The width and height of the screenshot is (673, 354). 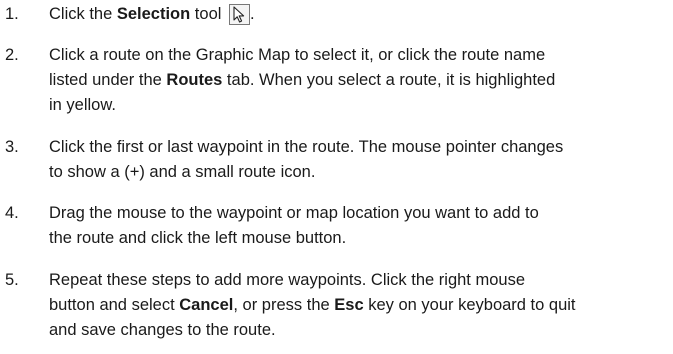 I want to click on esc-term: Esc, so click(x=349, y=305).